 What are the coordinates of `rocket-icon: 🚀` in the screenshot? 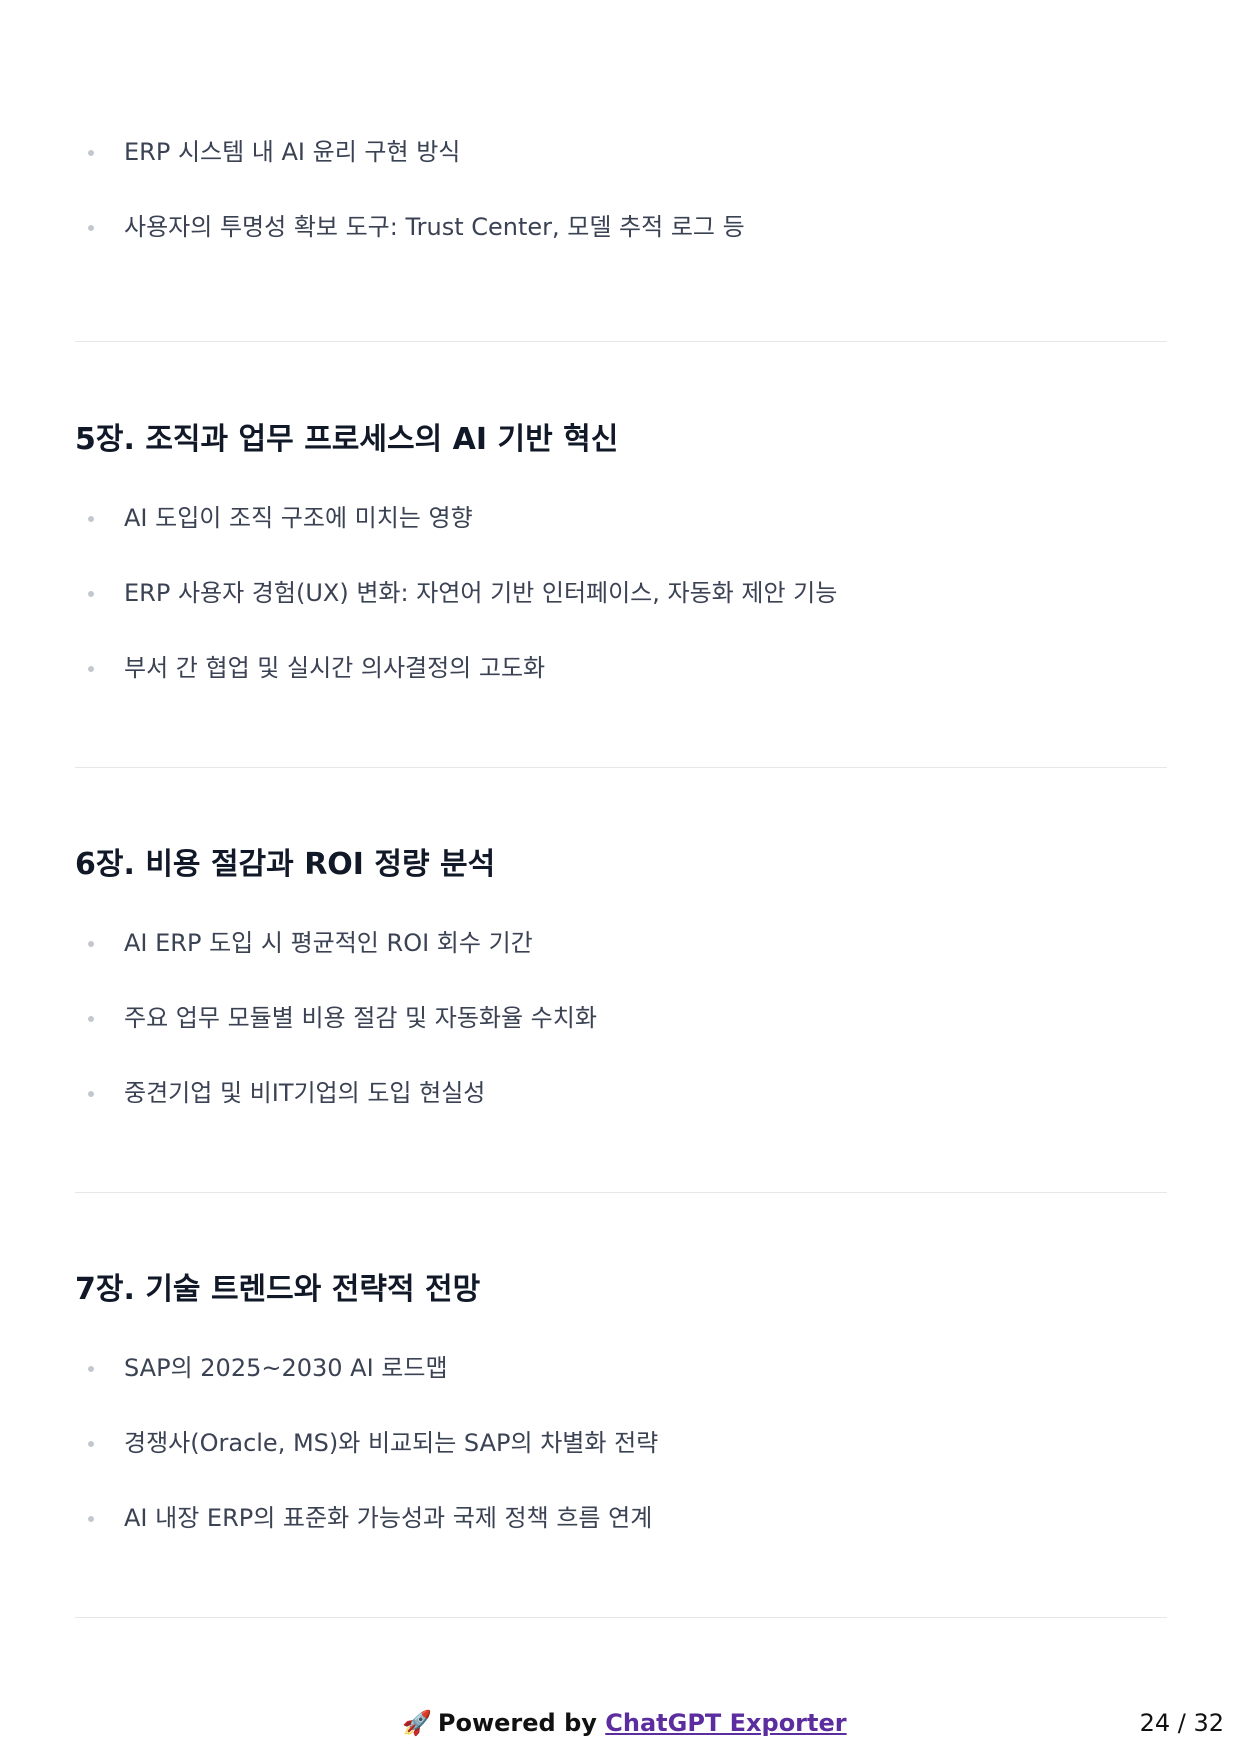 It's located at (417, 1723).